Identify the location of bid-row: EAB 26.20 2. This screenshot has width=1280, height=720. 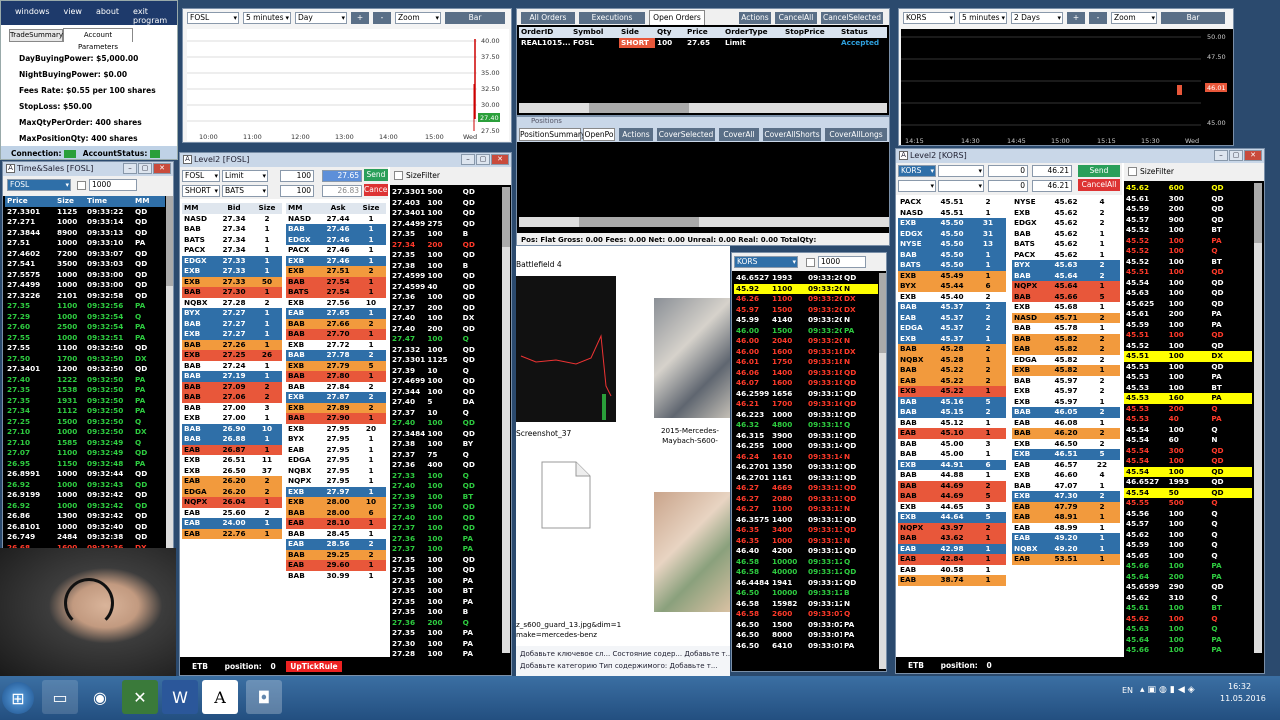
(232, 481).